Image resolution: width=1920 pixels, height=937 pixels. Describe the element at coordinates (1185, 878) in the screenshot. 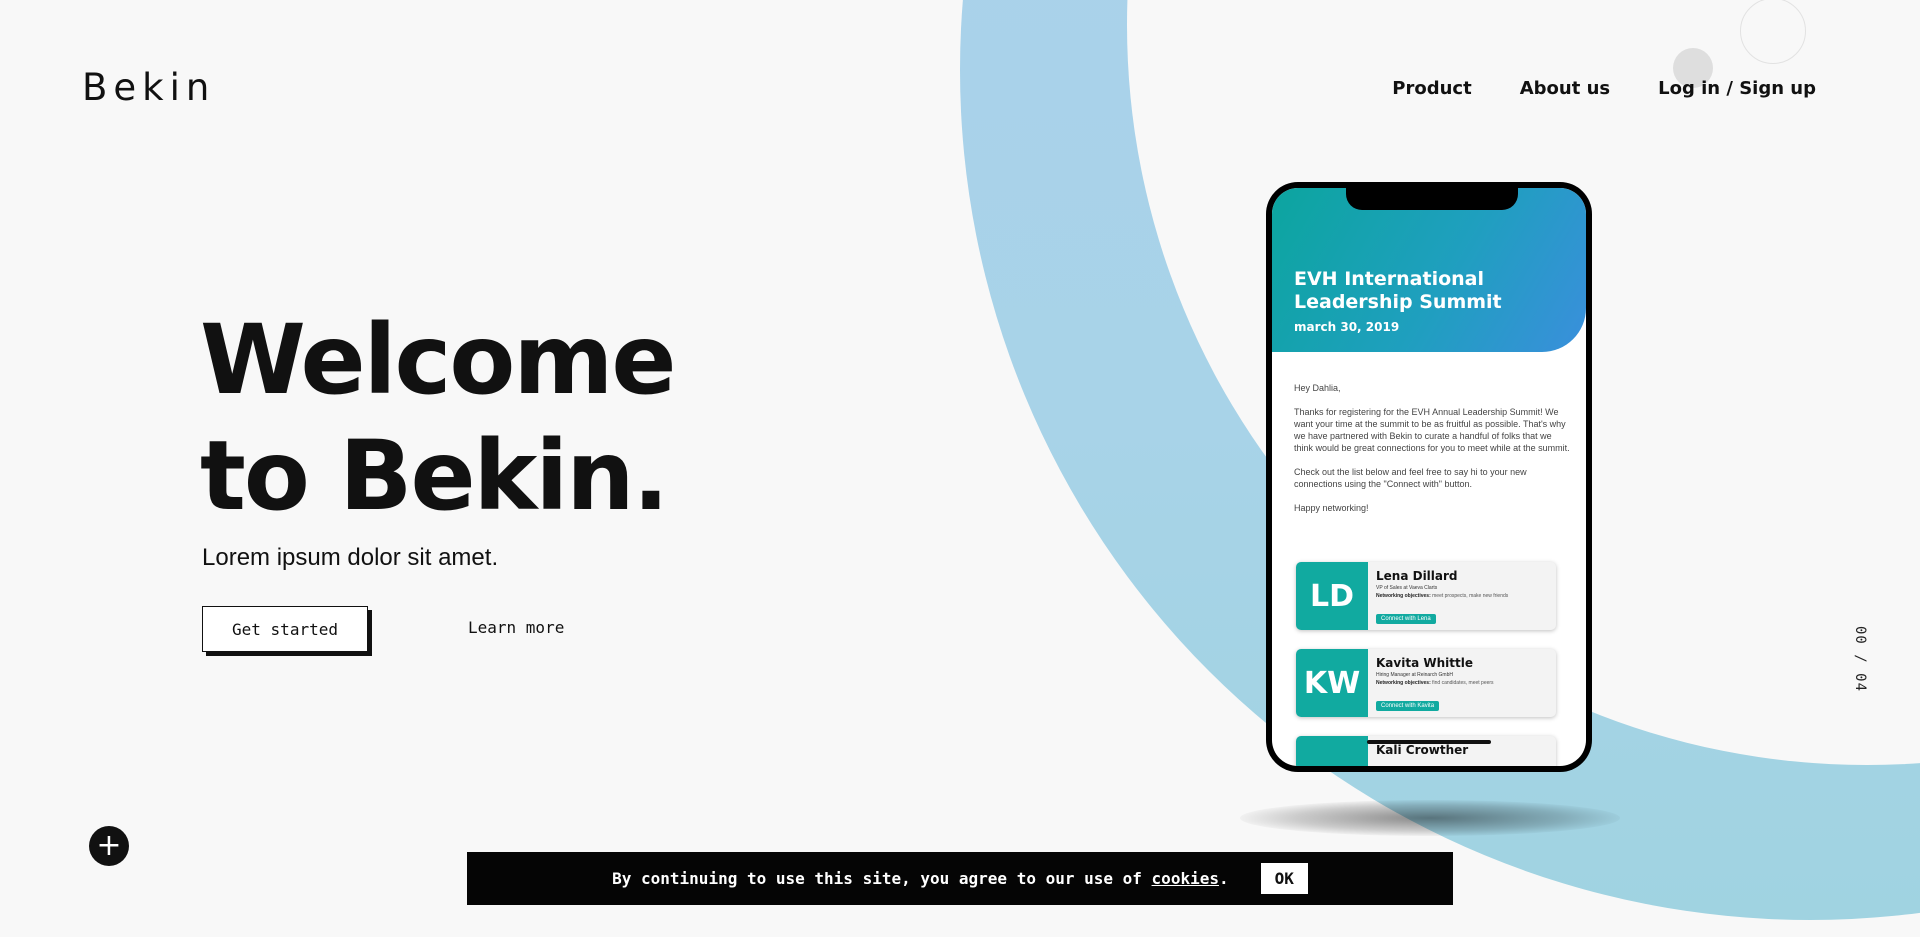

I see `cookies-link: cookies` at that location.